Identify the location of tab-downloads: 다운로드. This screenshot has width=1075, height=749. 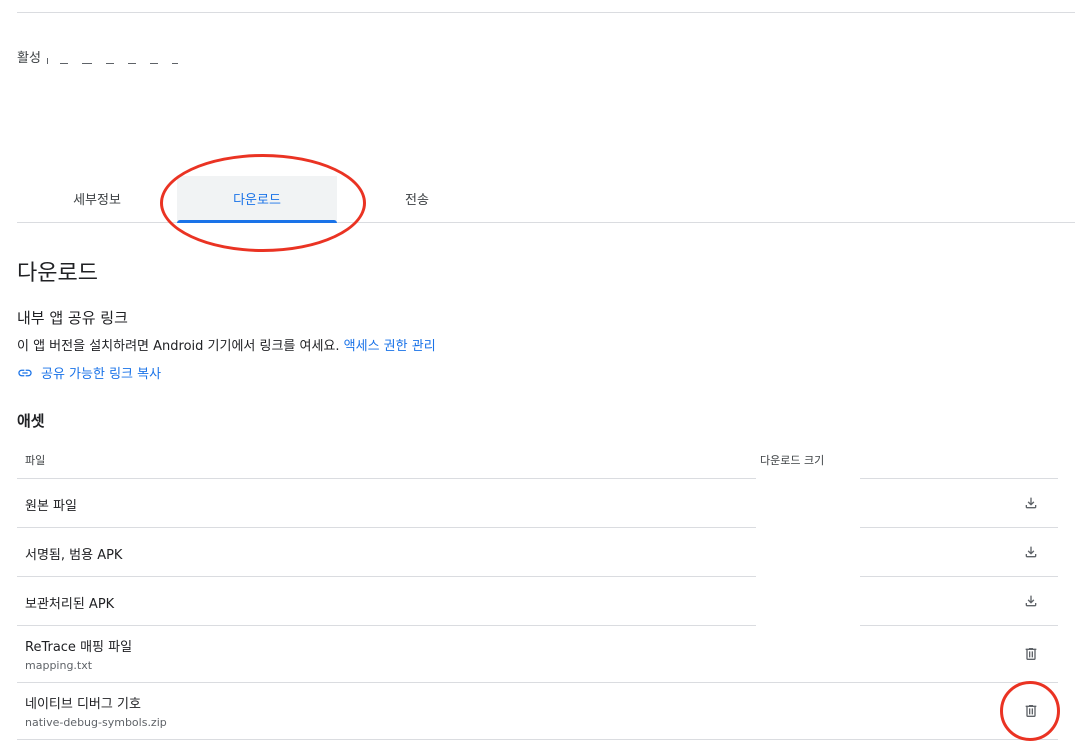
(257, 198).